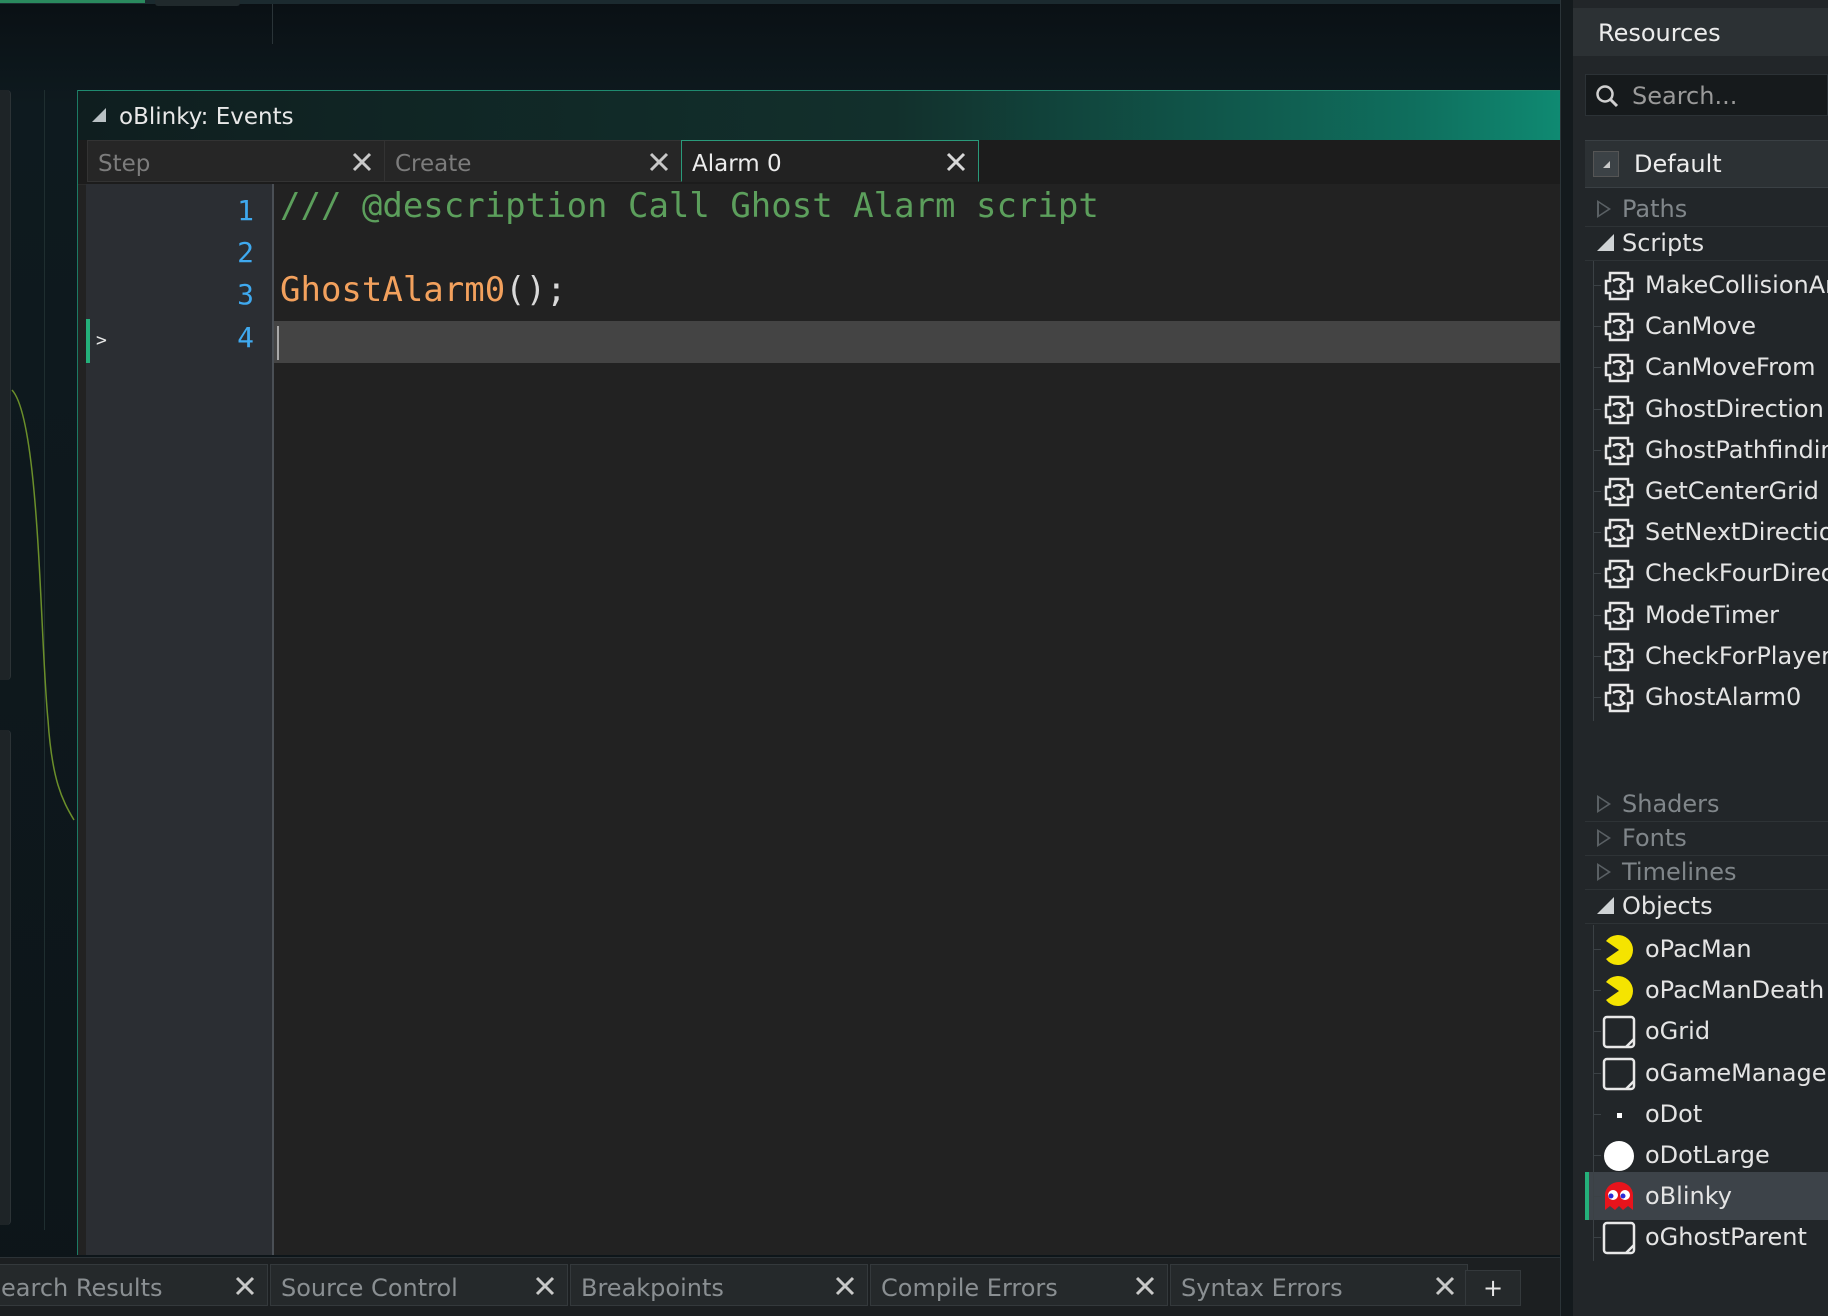  Describe the element at coordinates (236, 161) in the screenshot. I see `tab-step: Step` at that location.